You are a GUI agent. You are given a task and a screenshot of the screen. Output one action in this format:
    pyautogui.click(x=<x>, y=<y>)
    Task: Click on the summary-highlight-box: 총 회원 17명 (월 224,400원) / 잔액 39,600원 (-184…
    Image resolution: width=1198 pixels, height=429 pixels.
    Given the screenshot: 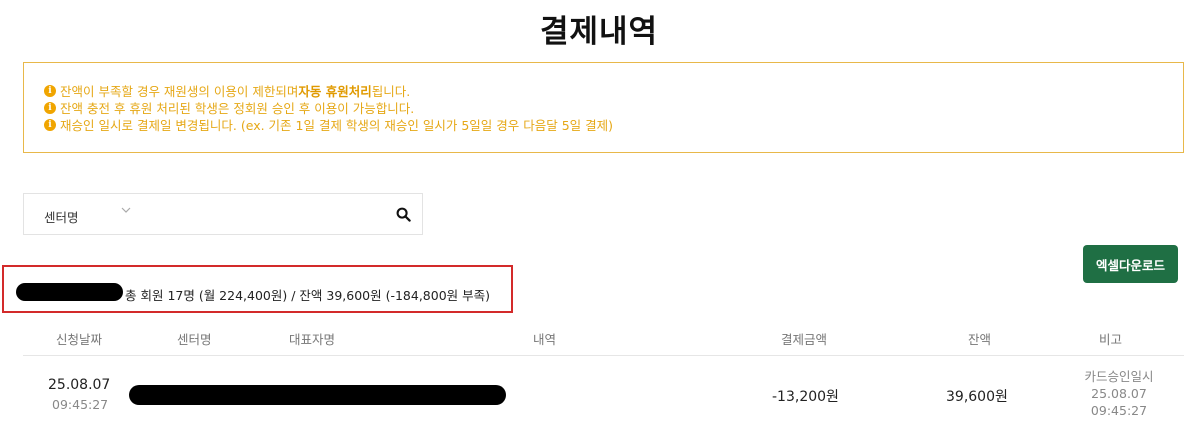 What is the action you would take?
    pyautogui.click(x=257, y=289)
    